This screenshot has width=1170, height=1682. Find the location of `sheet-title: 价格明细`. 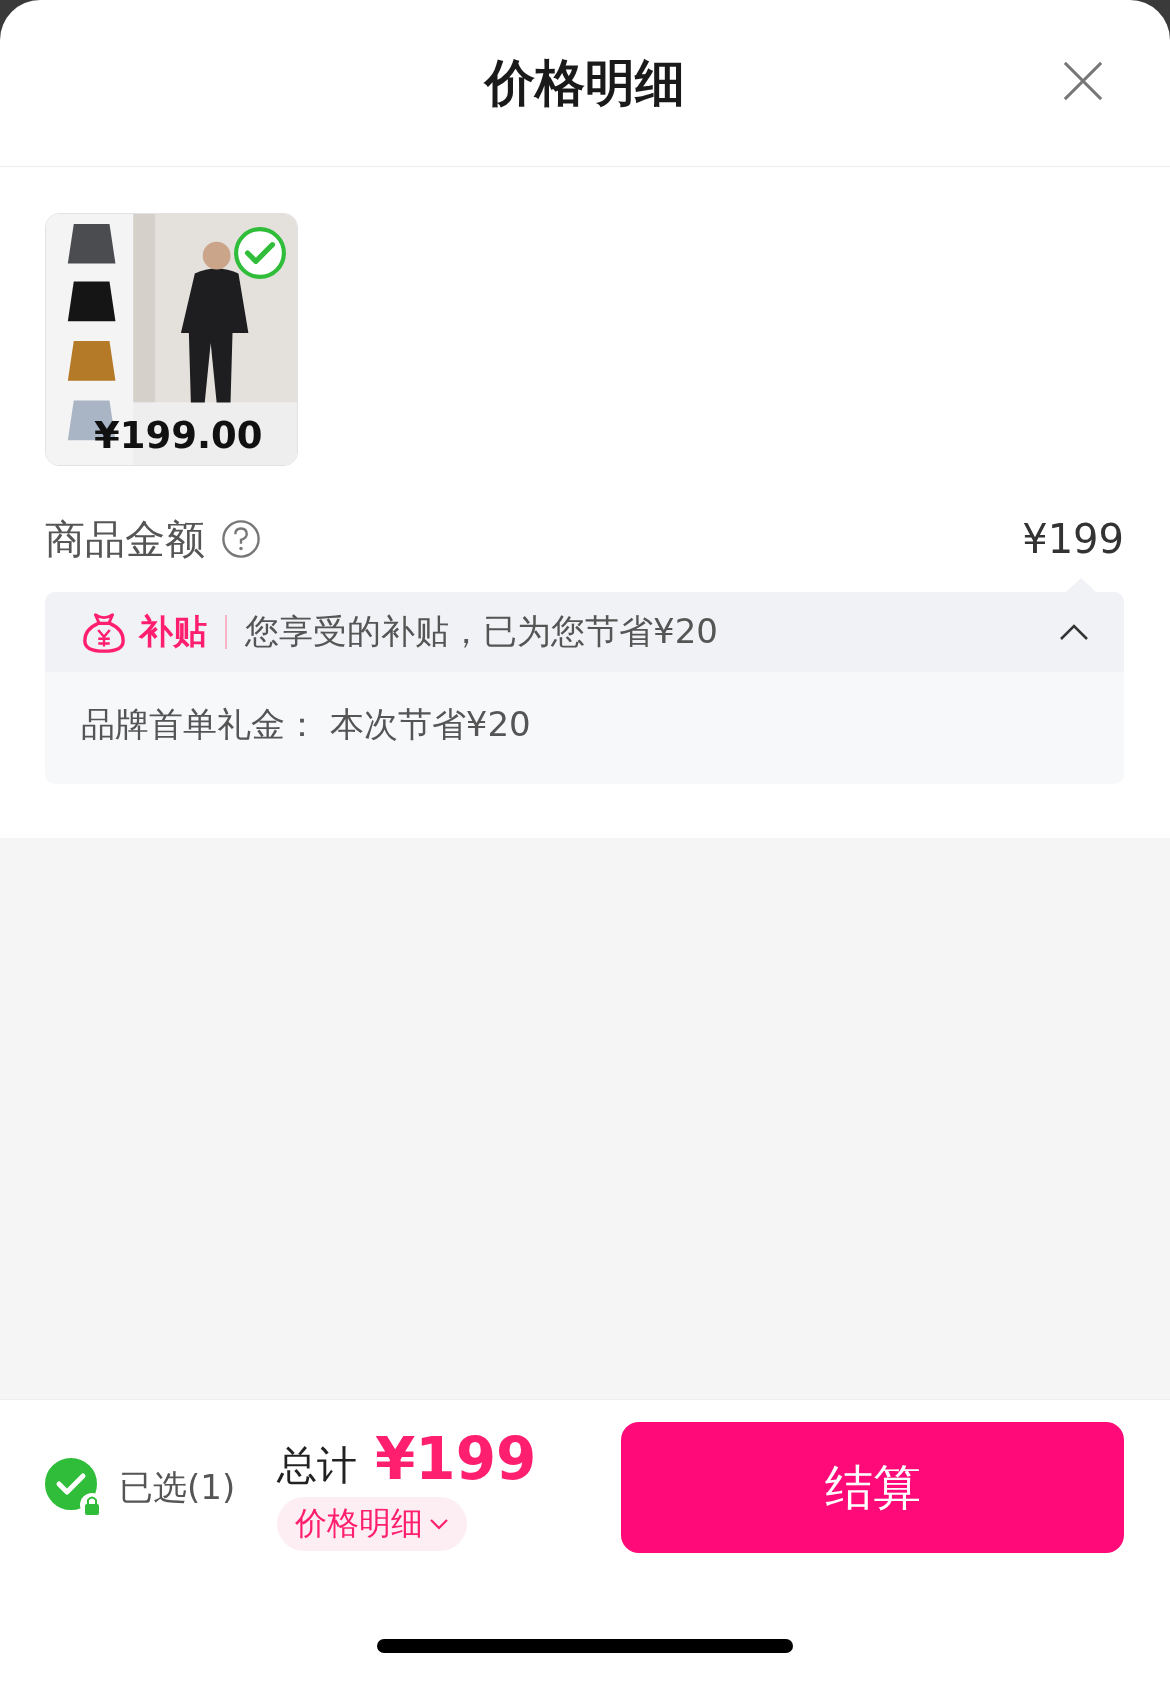

sheet-title: 价格明细 is located at coordinates (585, 83).